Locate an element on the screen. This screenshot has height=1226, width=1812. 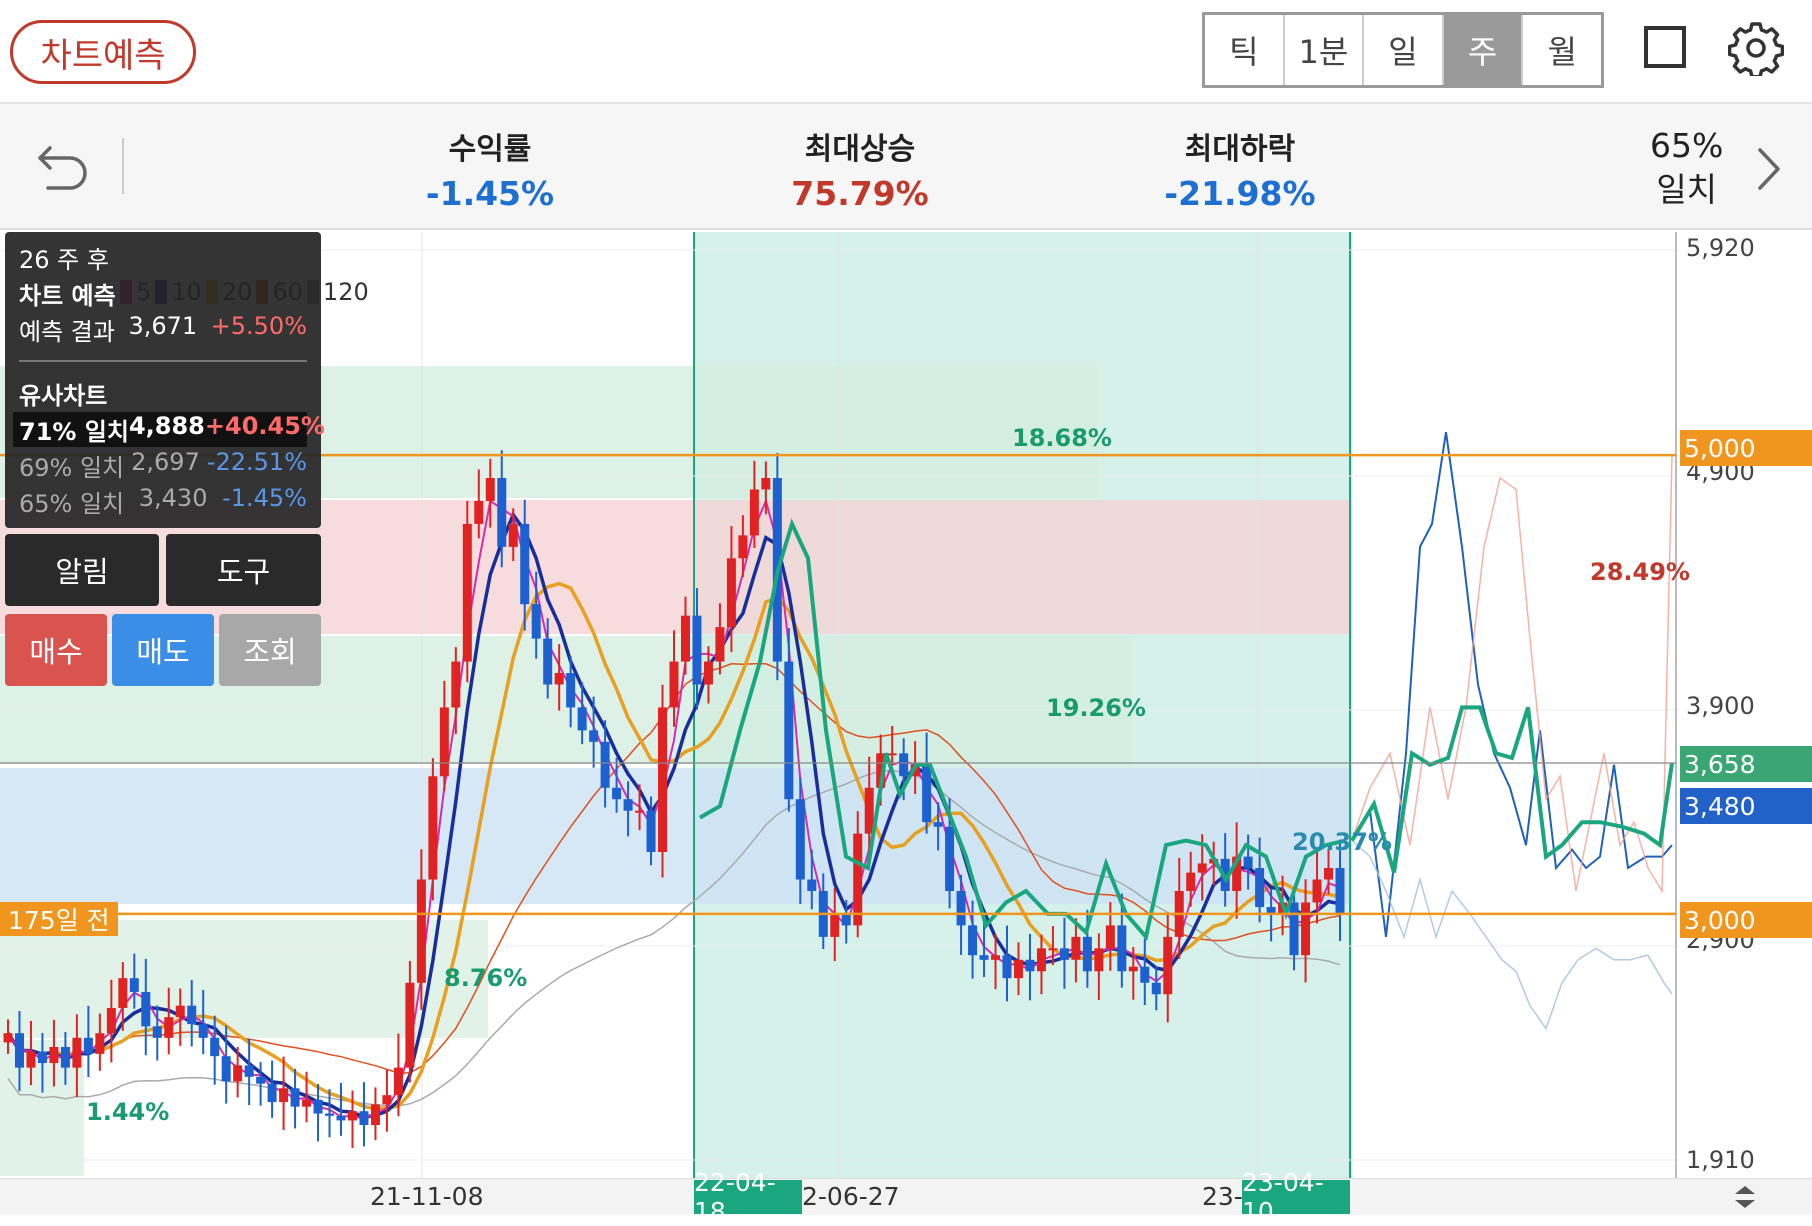
x-tick-label: 2-06-27 is located at coordinates (851, 1196).